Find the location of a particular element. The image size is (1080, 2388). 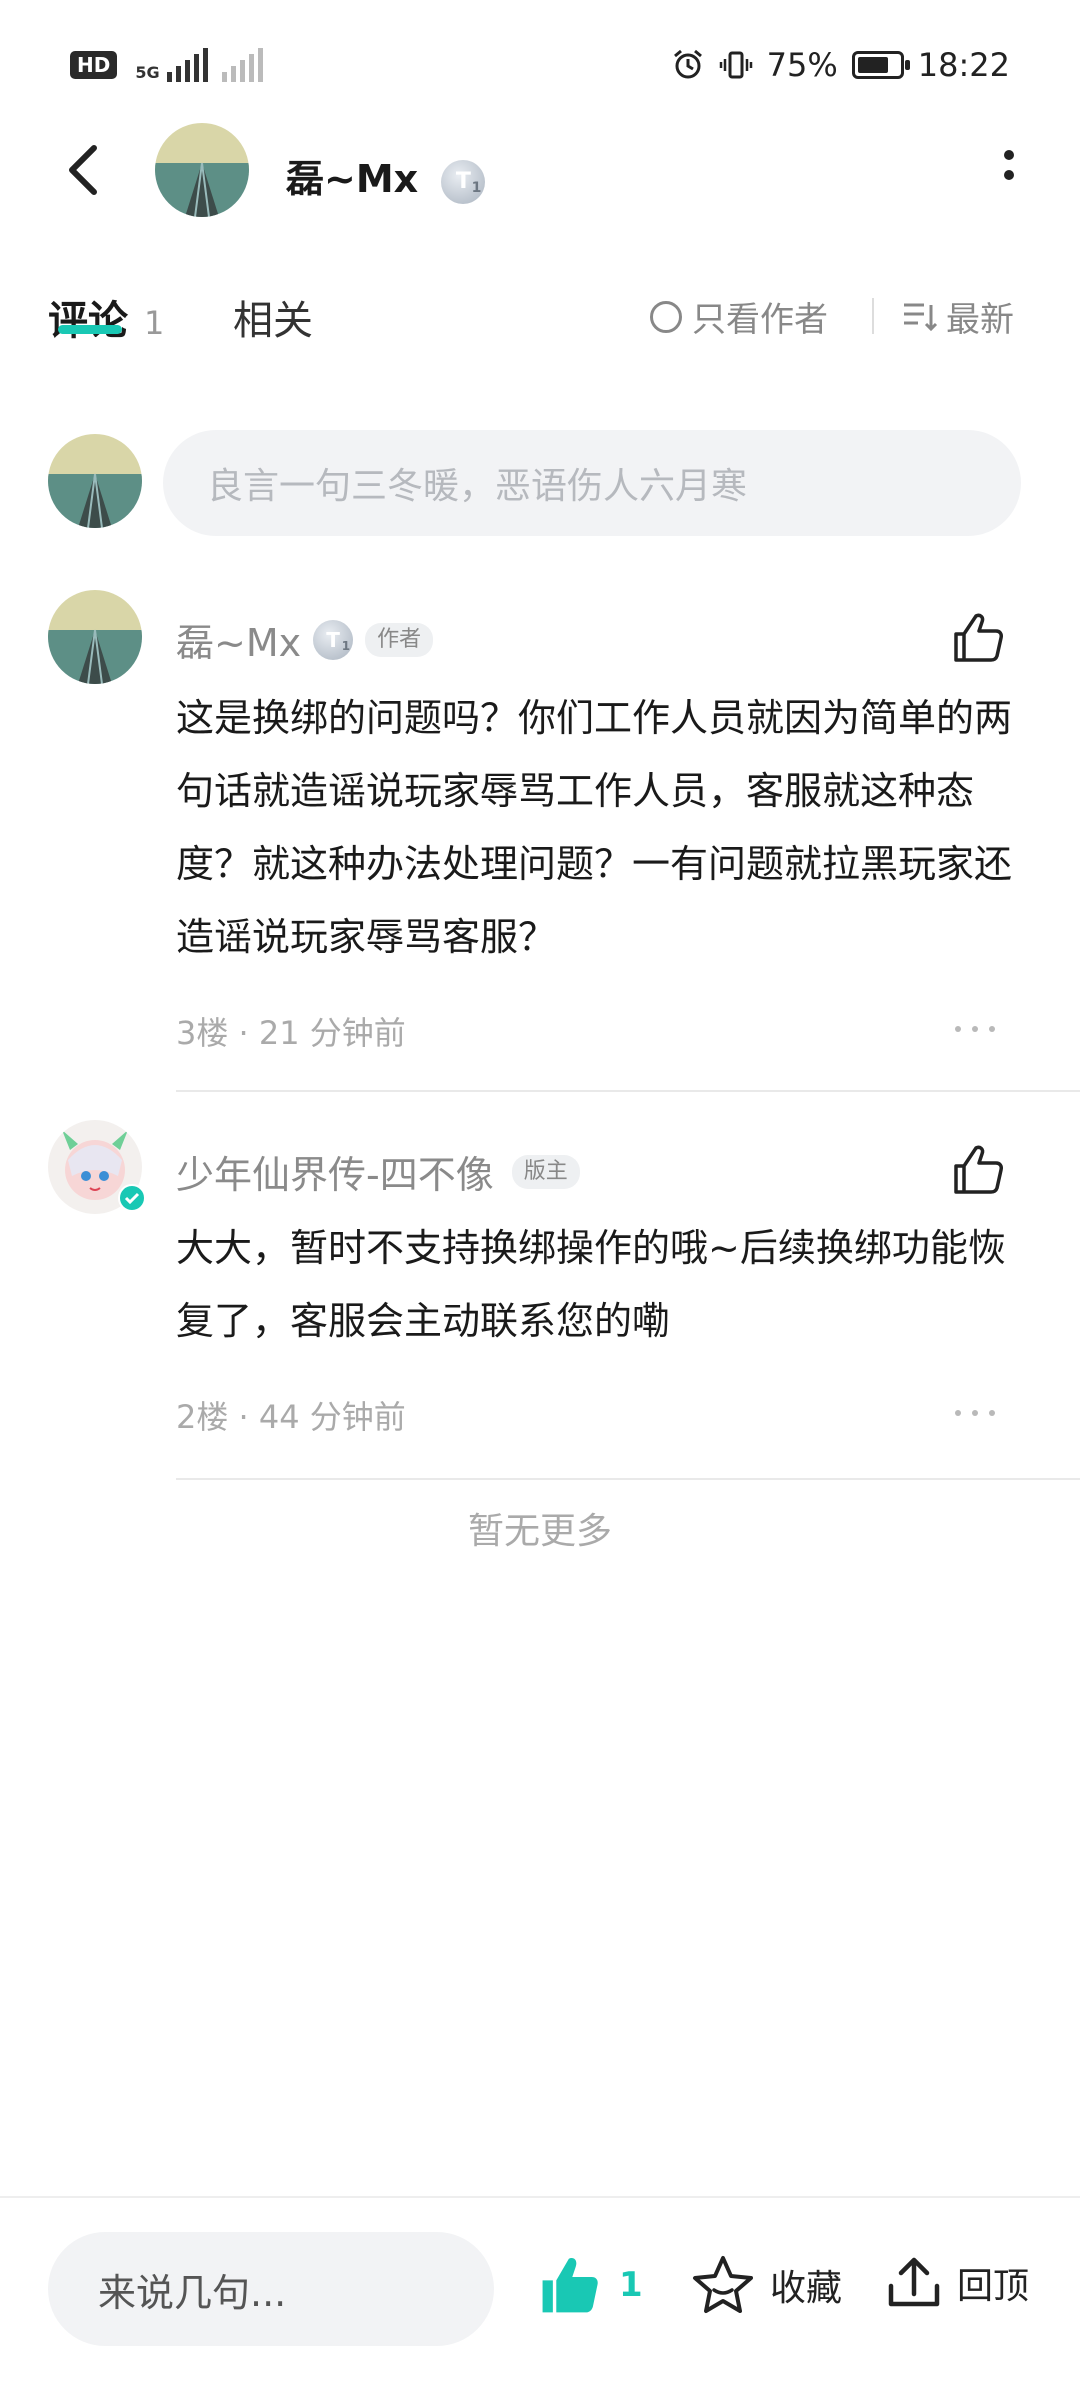

comment-meta: 3楼 · 21 分钟前 is located at coordinates (291, 1033).